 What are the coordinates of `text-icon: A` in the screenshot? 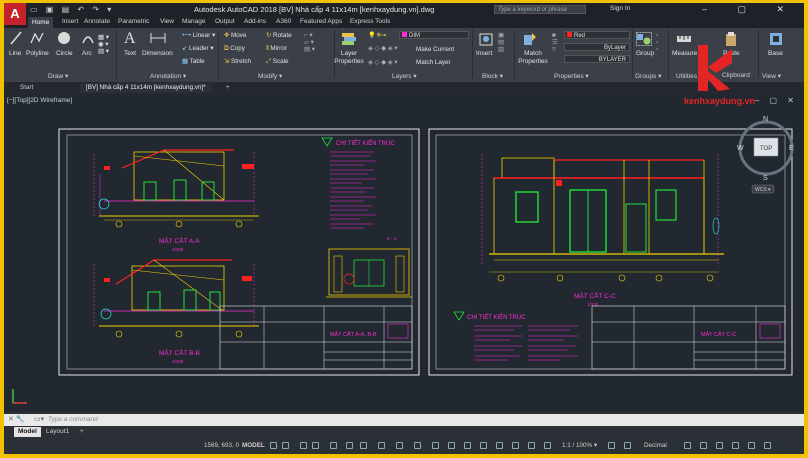 It's located at (130, 39).